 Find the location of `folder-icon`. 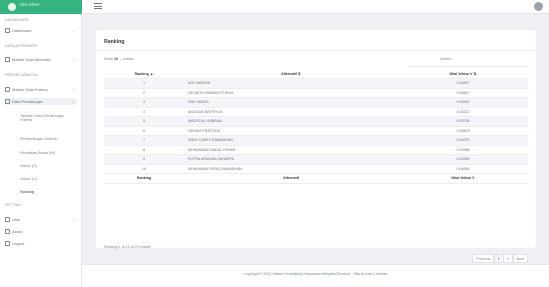

folder-icon is located at coordinates (7, 59).